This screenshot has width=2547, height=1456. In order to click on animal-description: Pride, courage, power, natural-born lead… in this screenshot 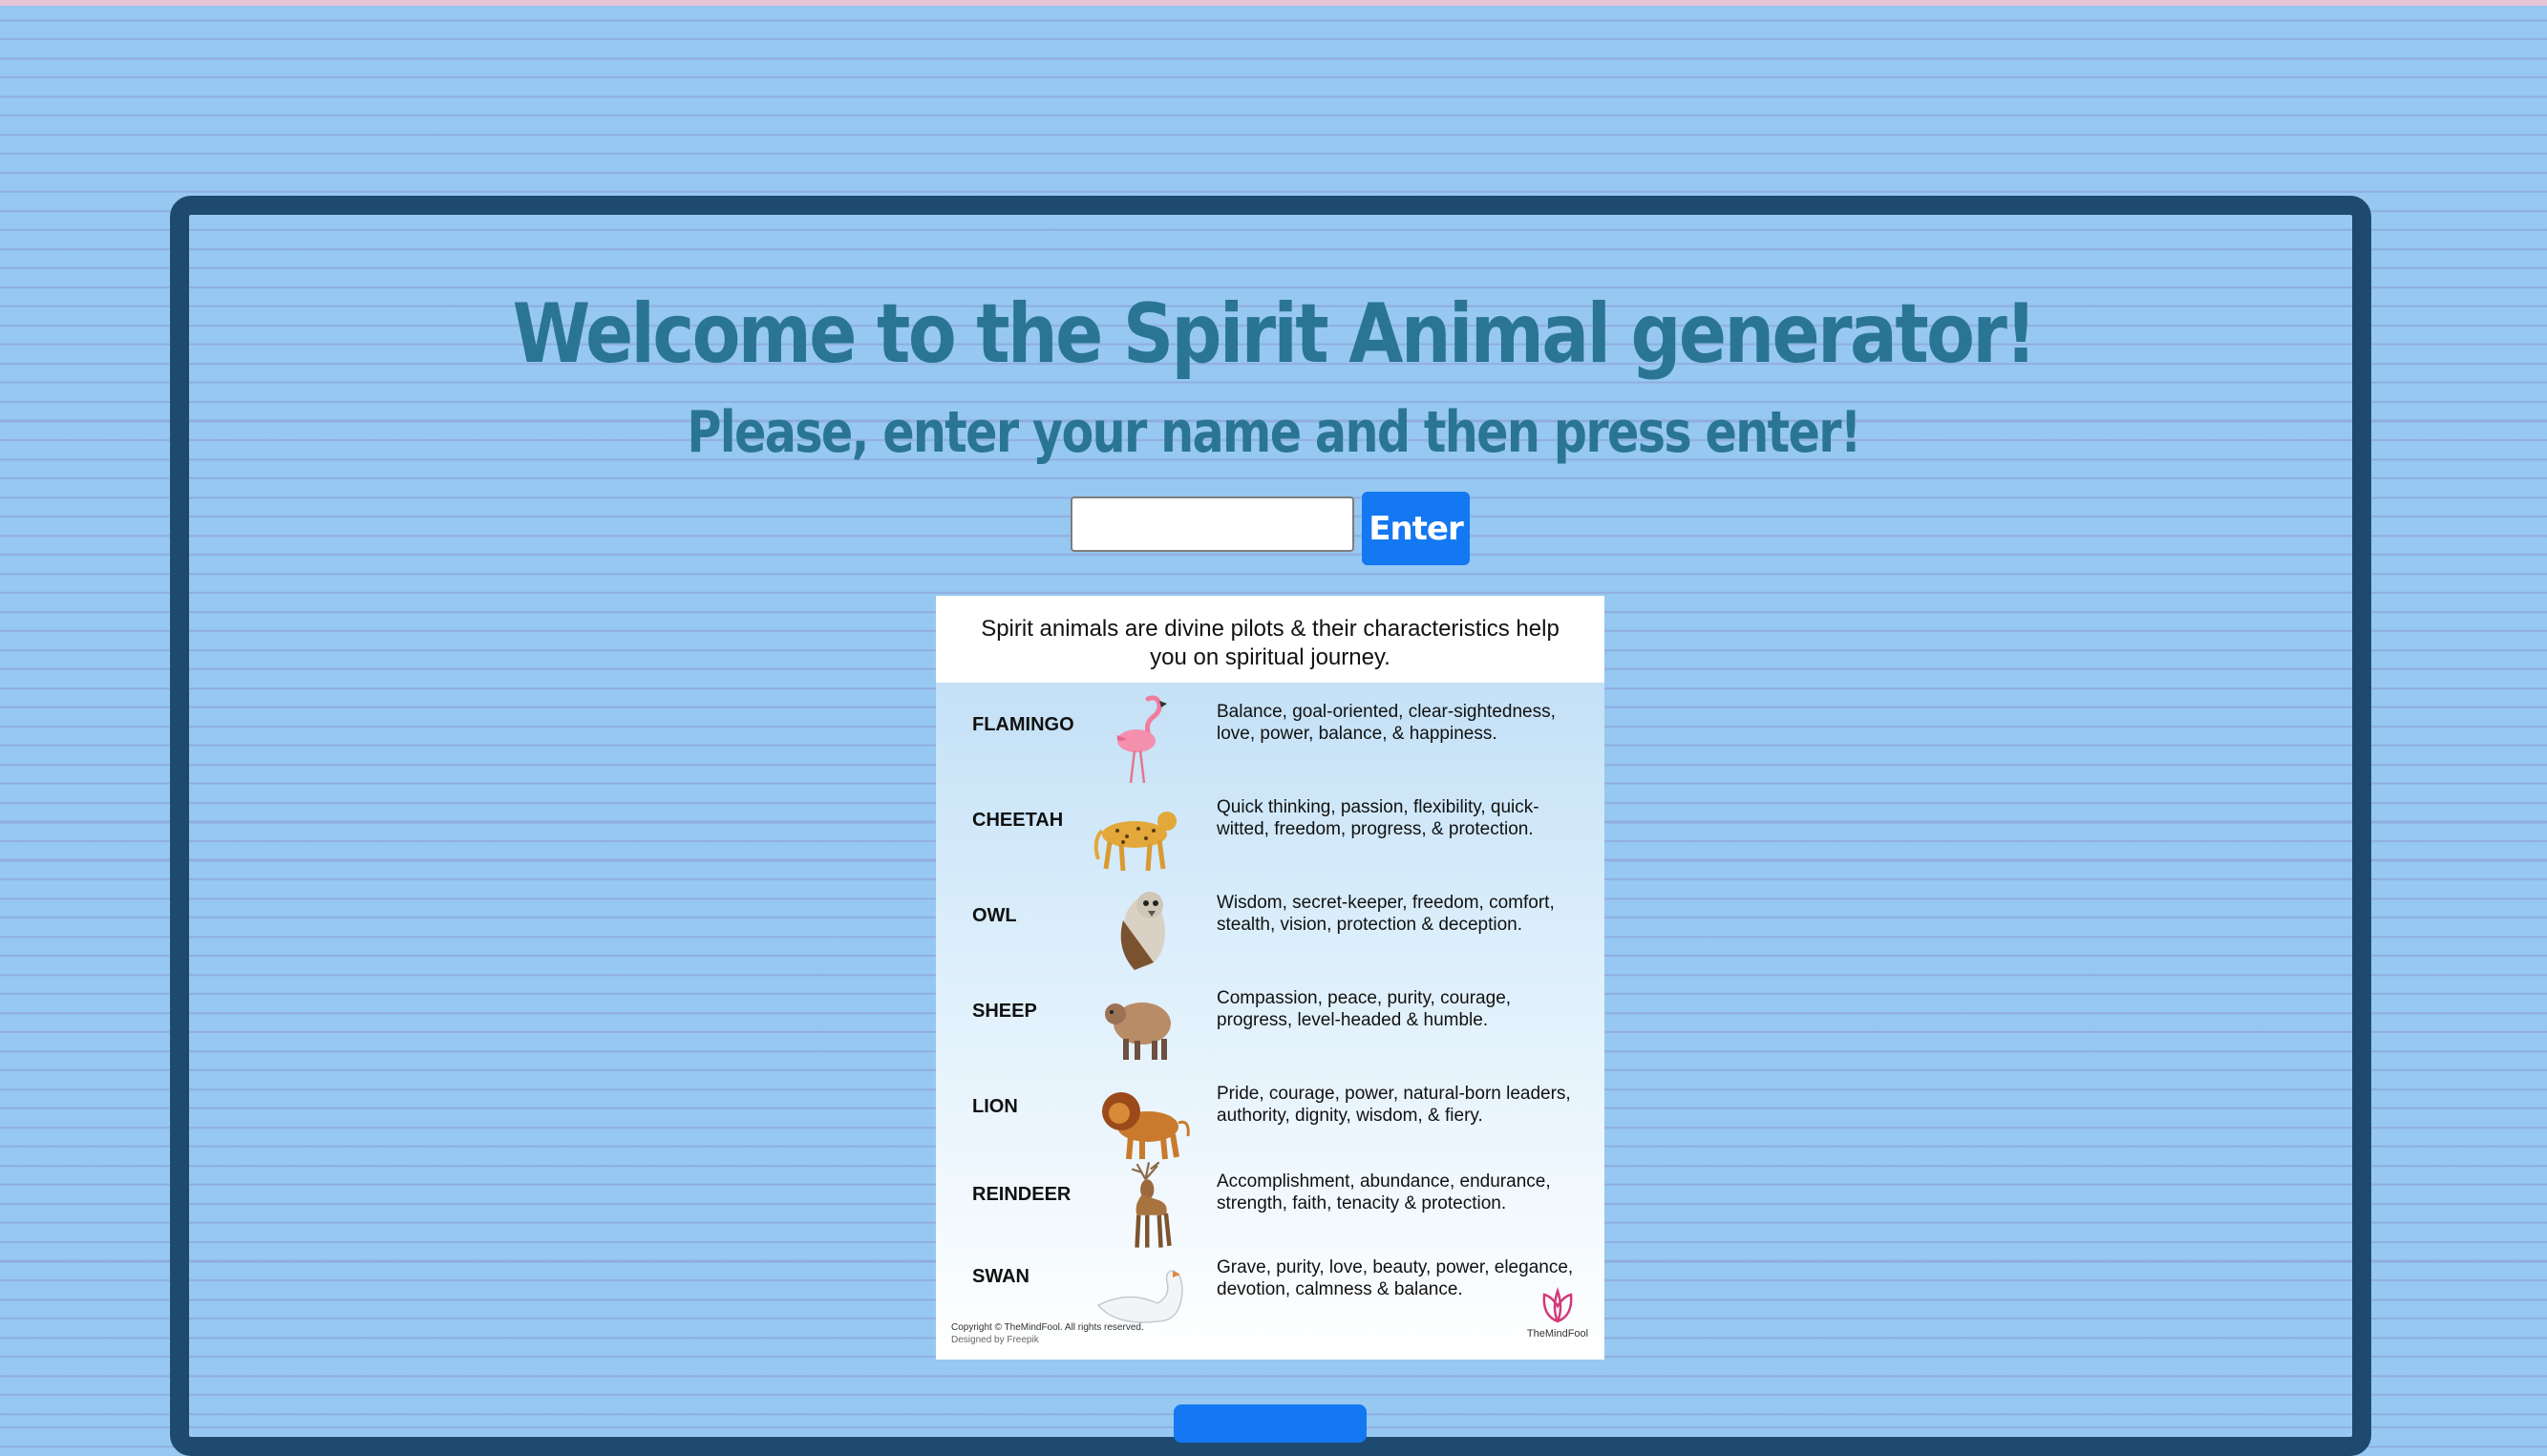, I will do `click(1394, 1105)`.